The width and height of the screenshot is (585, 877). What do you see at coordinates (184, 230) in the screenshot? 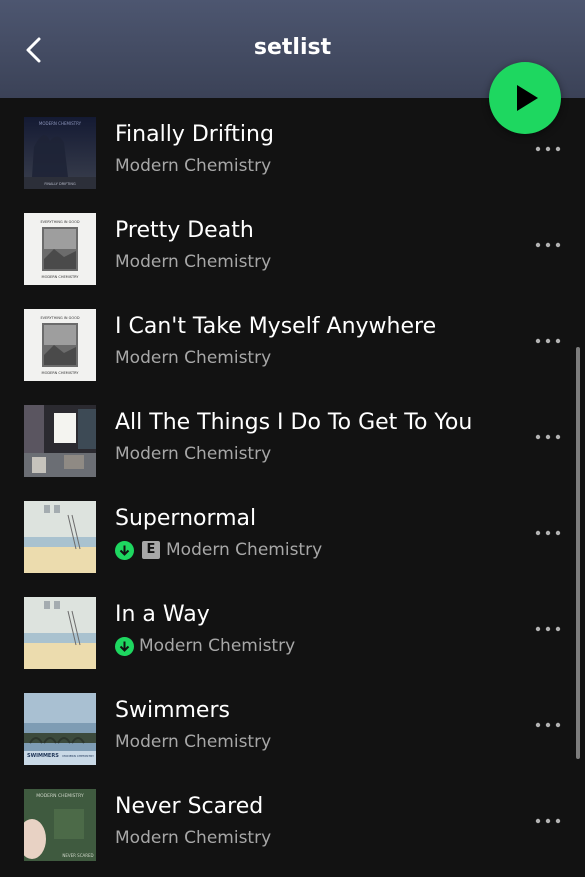
I see `track-title: Pretty Death` at bounding box center [184, 230].